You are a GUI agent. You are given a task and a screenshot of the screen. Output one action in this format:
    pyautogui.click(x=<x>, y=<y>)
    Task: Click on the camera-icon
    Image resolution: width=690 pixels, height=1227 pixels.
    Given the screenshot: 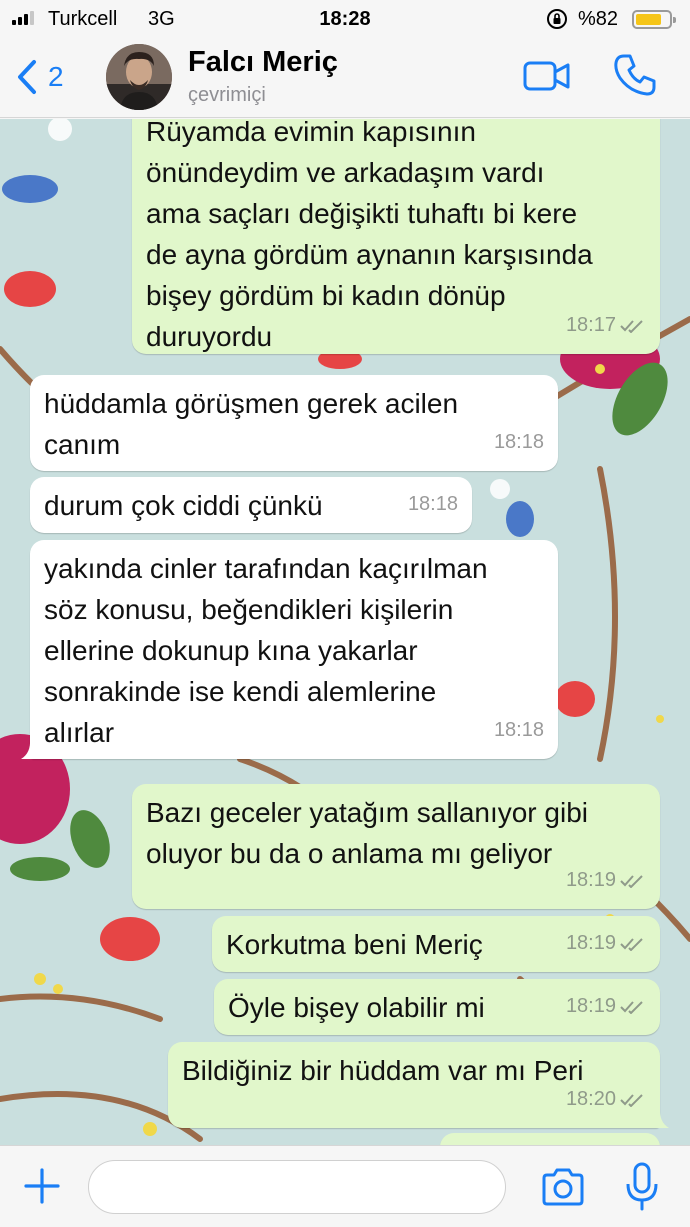 What is the action you would take?
    pyautogui.click(x=563, y=1187)
    